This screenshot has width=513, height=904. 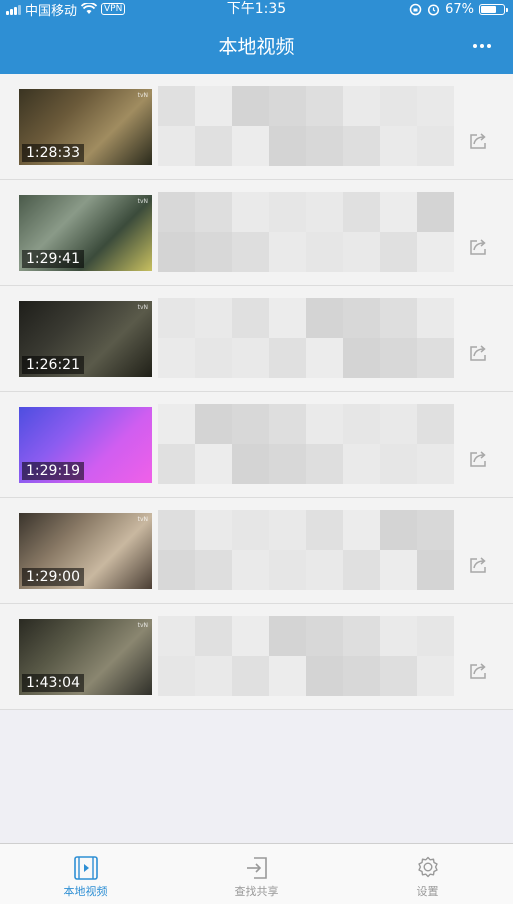 I want to click on rotation-lock-icon, so click(x=415, y=9).